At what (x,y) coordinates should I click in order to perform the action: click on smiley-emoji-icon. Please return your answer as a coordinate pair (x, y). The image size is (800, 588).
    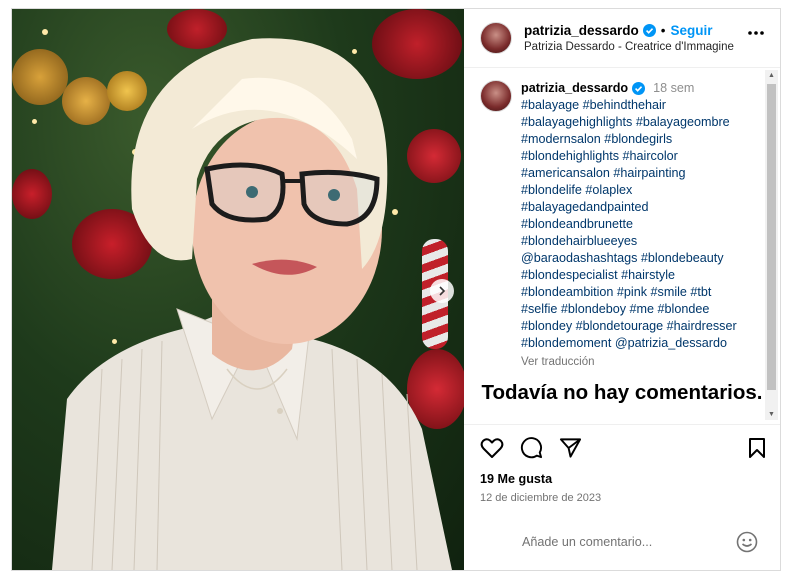
    Looking at the image, I should click on (747, 542).